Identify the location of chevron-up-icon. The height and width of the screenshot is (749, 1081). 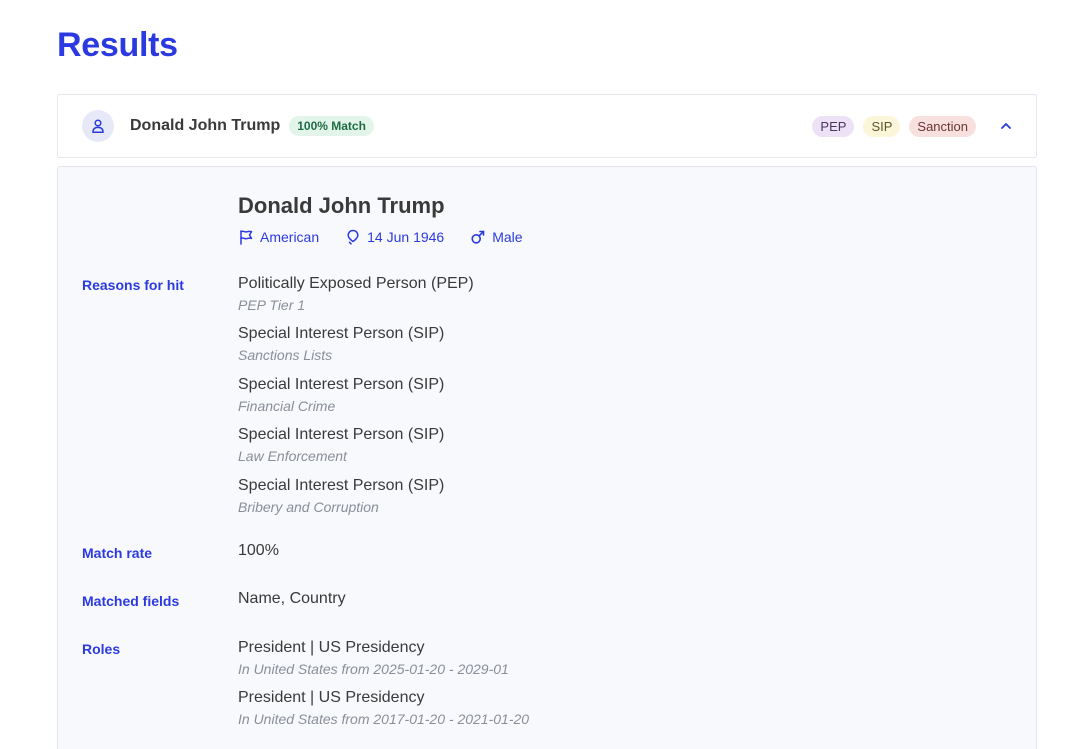
(1006, 126).